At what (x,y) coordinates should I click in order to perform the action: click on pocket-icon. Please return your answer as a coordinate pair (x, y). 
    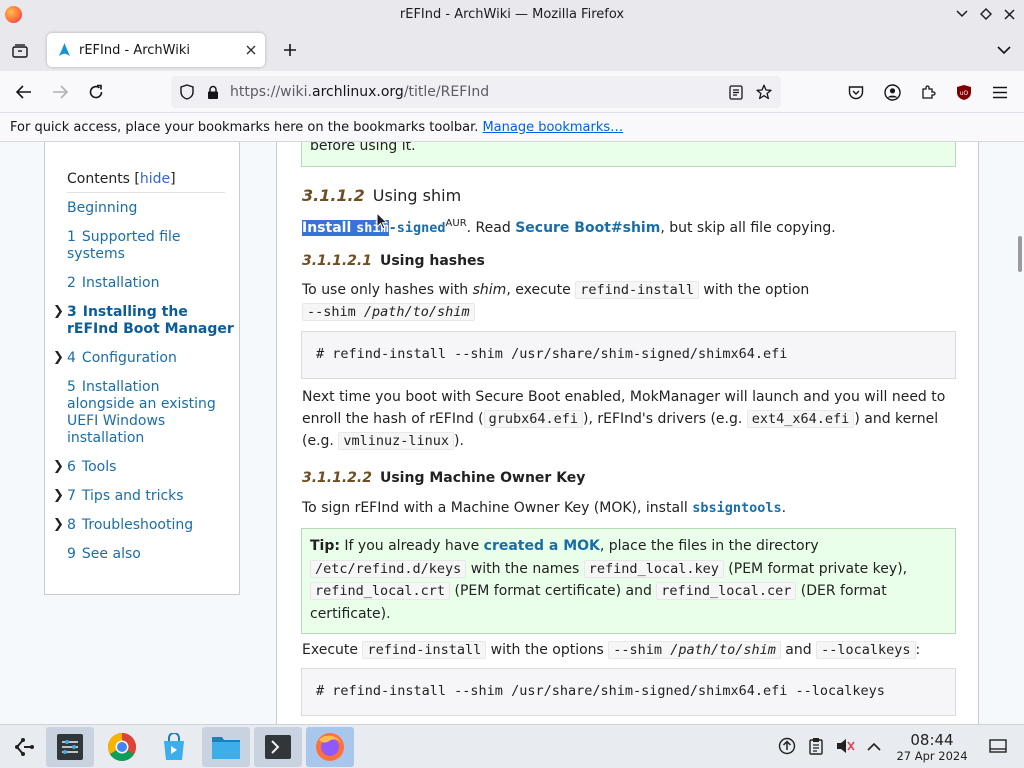
    Looking at the image, I should click on (856, 92).